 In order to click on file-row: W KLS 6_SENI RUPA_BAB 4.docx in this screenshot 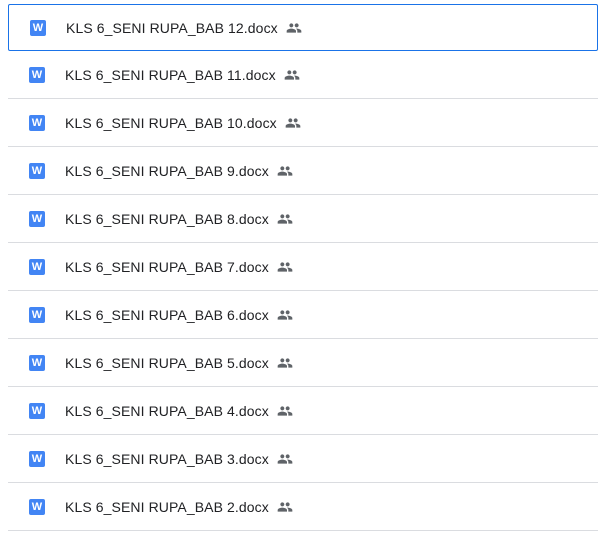, I will do `click(303, 411)`.